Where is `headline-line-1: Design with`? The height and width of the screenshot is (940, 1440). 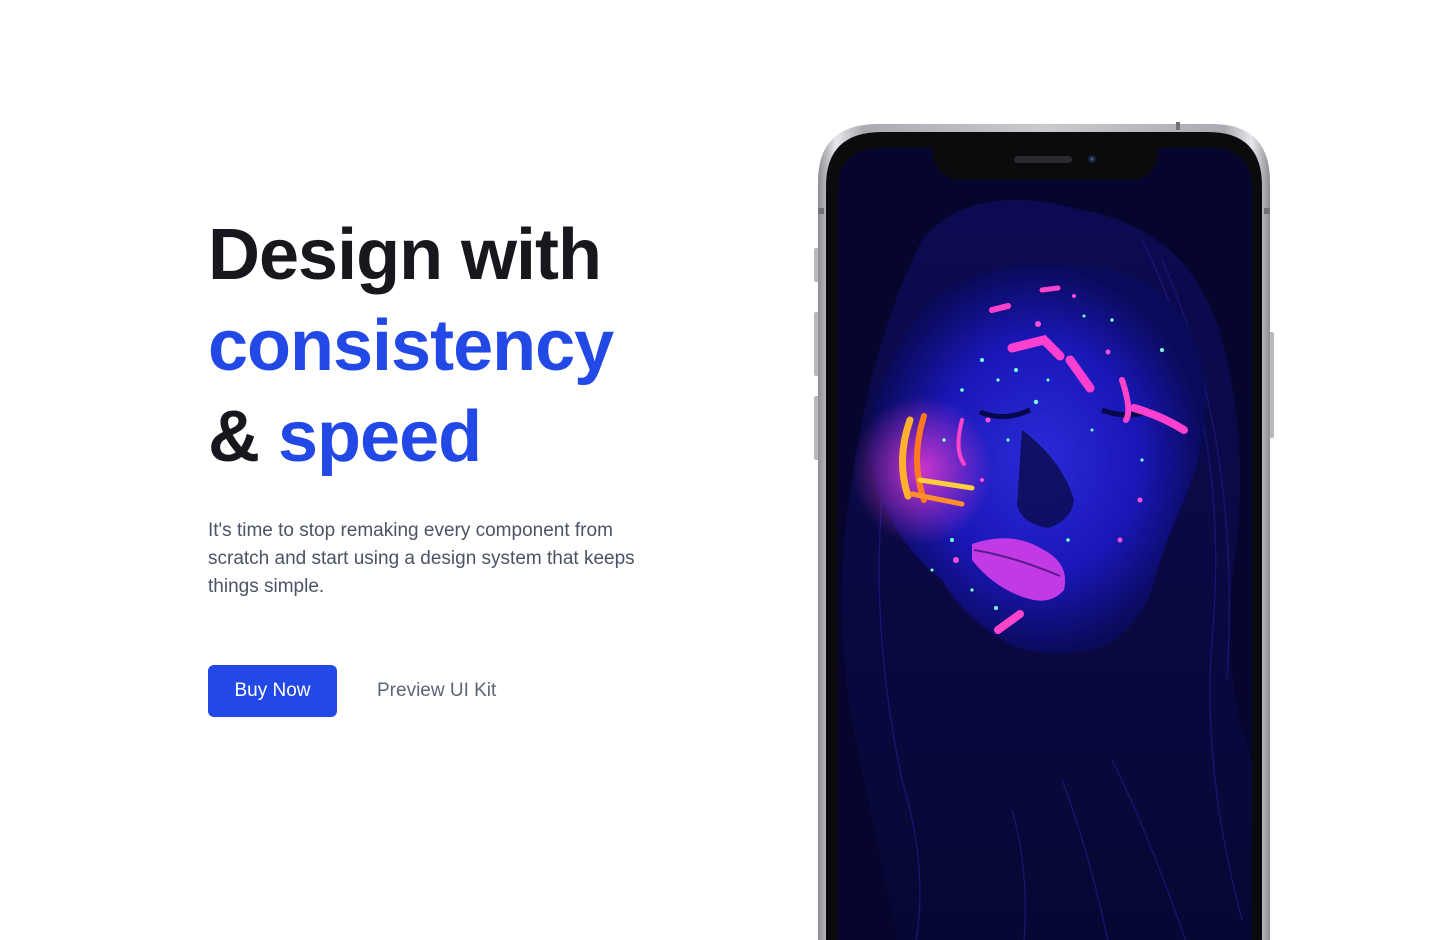
headline-line-1: Design with is located at coordinates (405, 255).